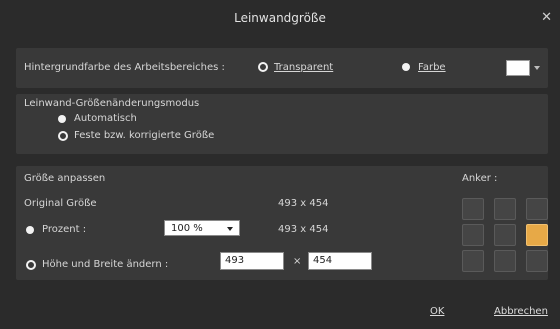 Image resolution: width=560 pixels, height=329 pixels. Describe the element at coordinates (473, 235) in the screenshot. I see `anchor-middle-left` at that location.